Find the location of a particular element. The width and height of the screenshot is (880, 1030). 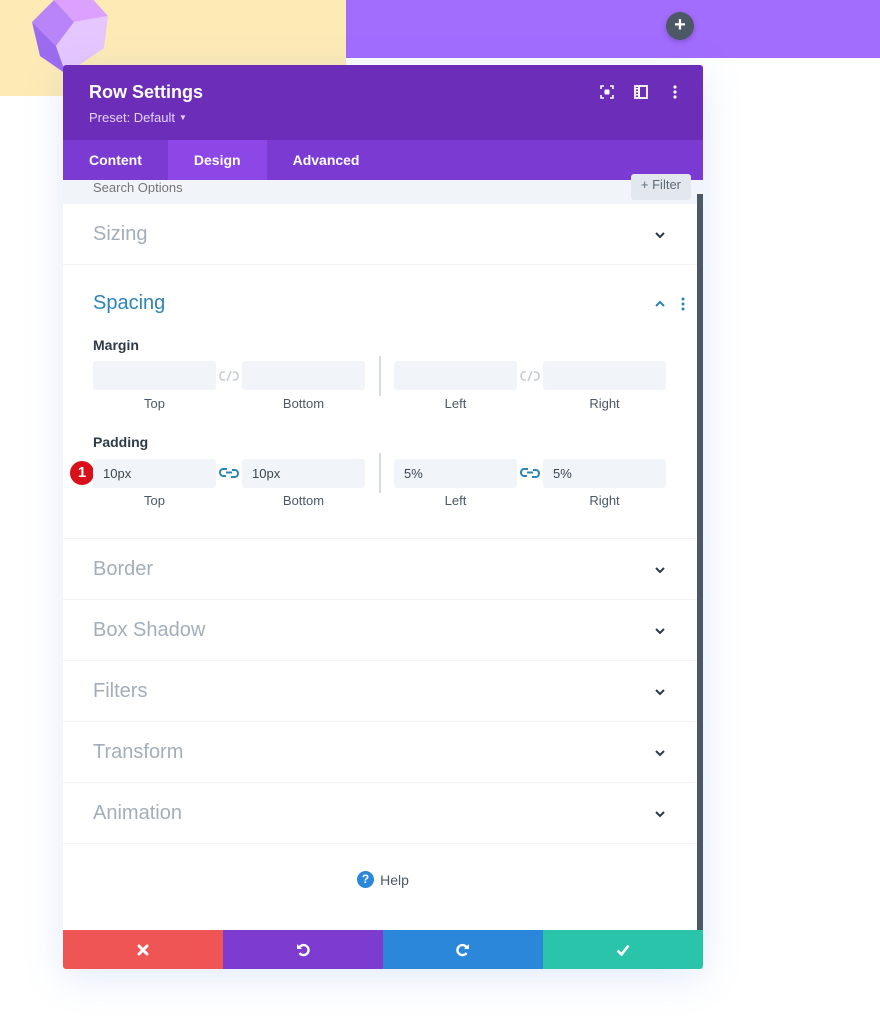

padding-left-label: Left is located at coordinates (455, 500).